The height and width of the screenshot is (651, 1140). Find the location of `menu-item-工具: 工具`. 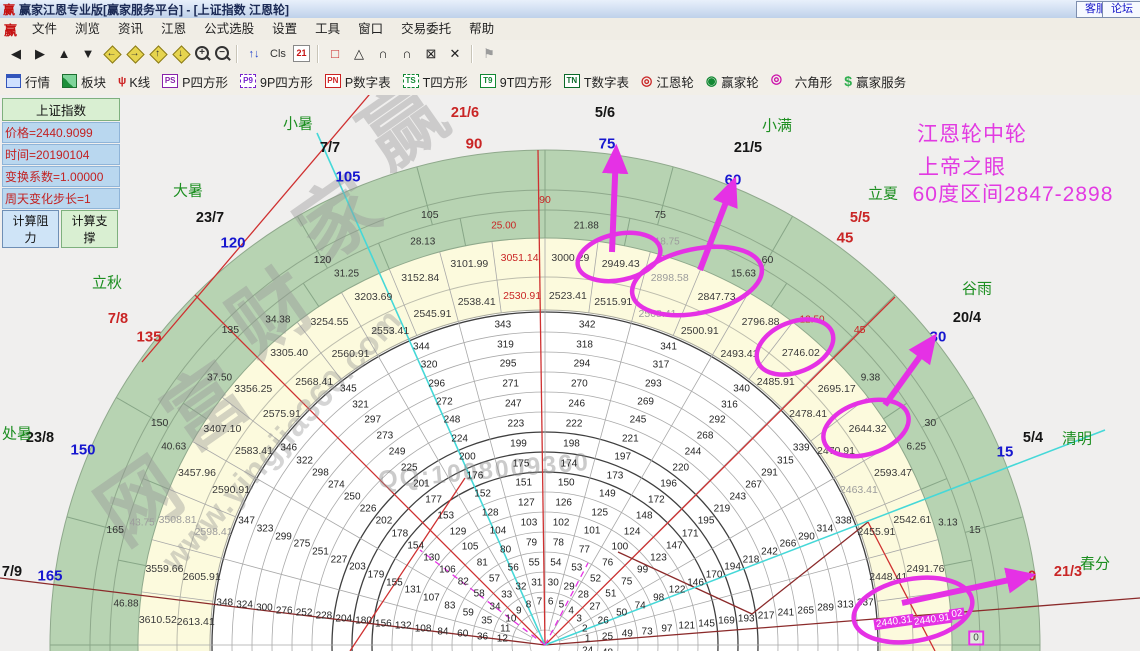

menu-item-工具: 工具 is located at coordinates (327, 29).